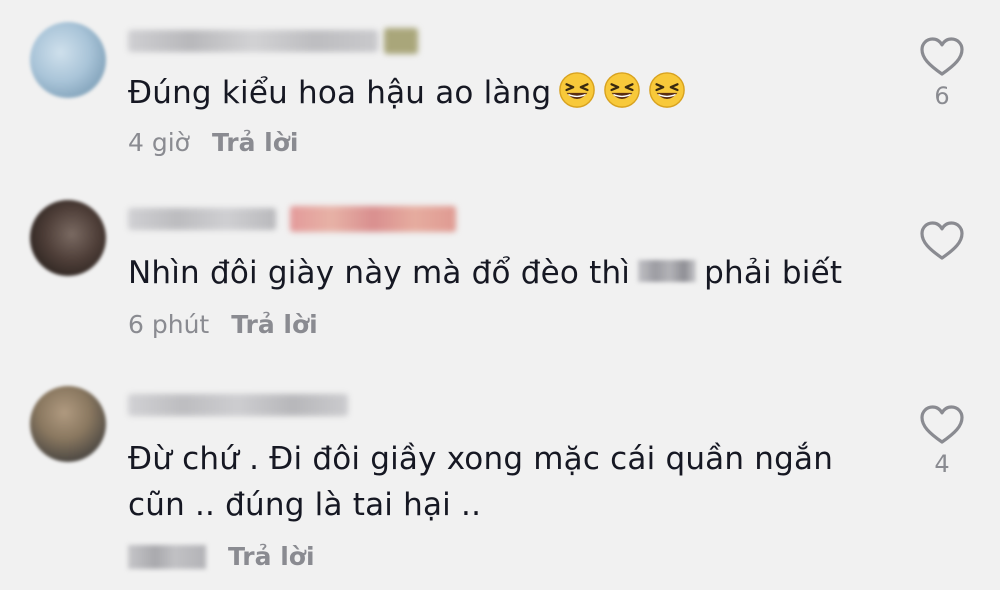 The width and height of the screenshot is (1000, 590). I want to click on comment-text-content: phải biết, so click(773, 273).